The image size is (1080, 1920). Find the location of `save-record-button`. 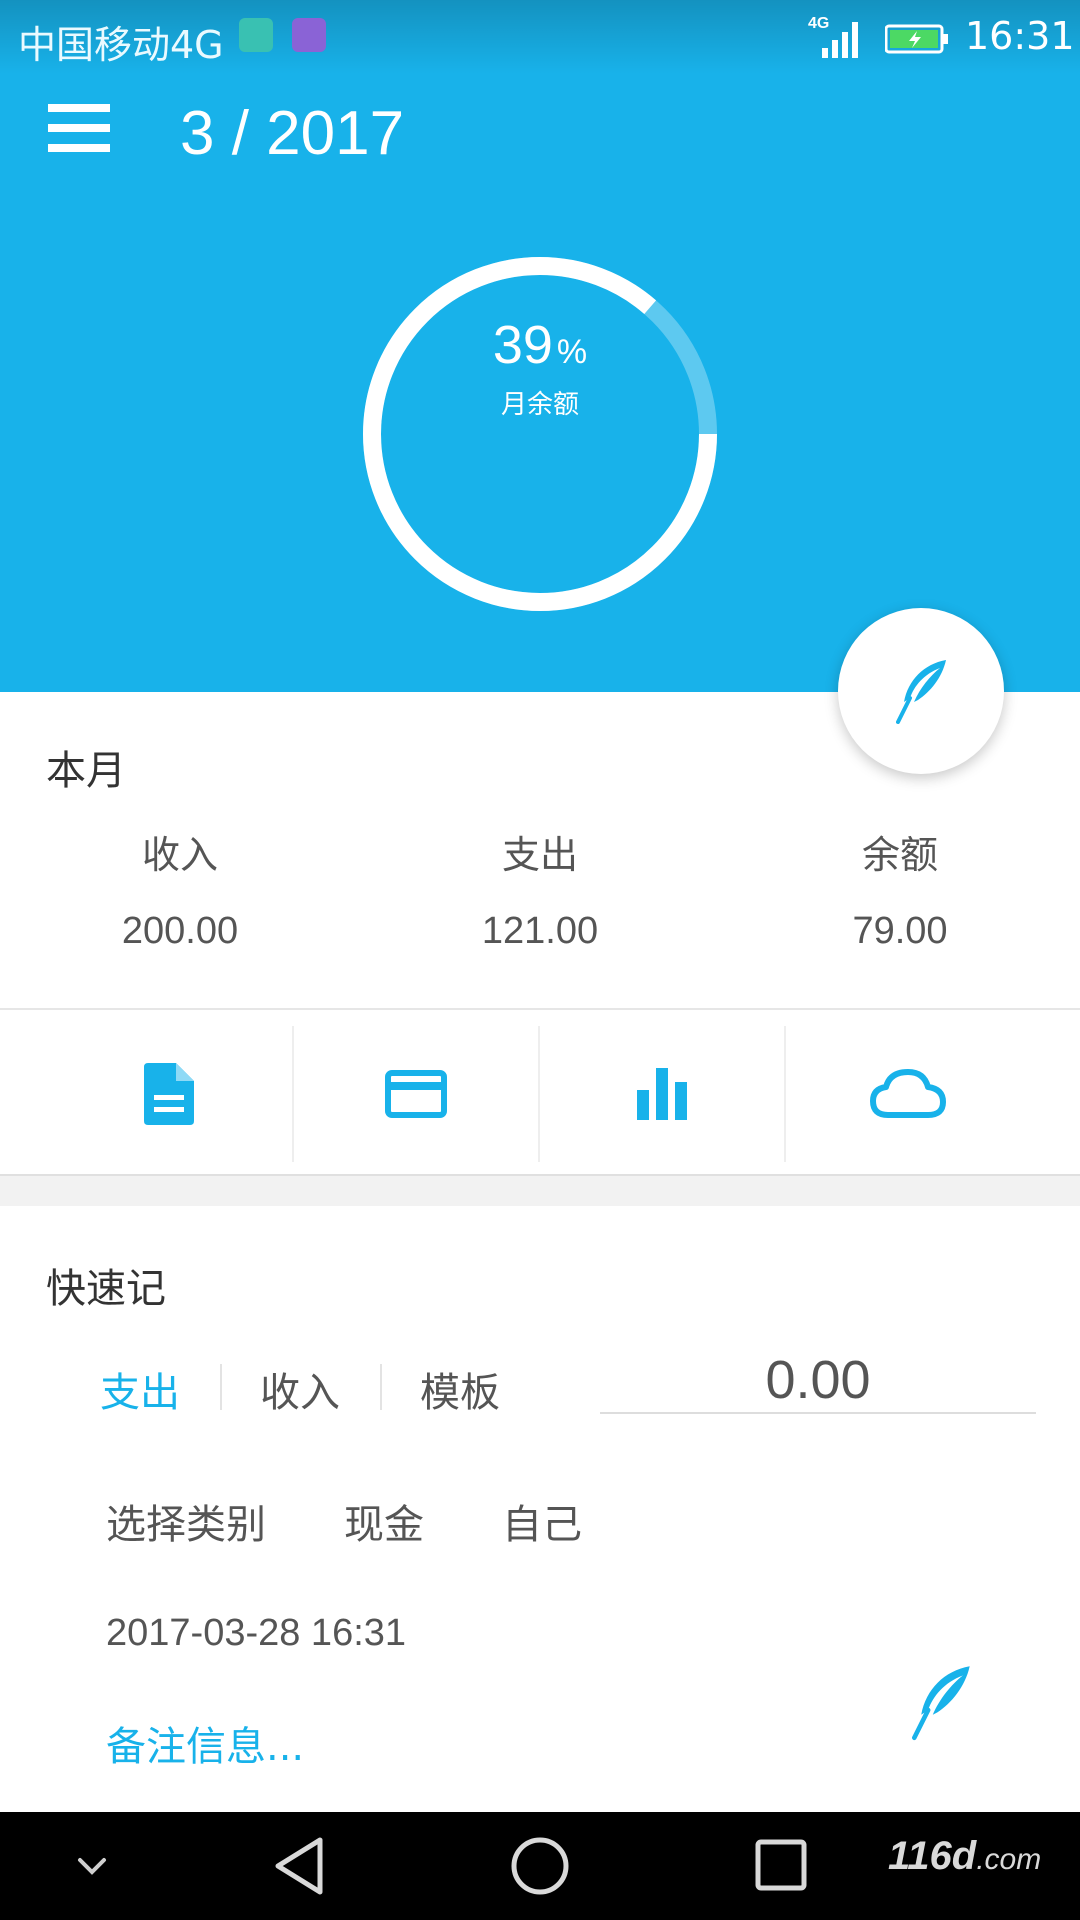

save-record-button is located at coordinates (942, 1704).